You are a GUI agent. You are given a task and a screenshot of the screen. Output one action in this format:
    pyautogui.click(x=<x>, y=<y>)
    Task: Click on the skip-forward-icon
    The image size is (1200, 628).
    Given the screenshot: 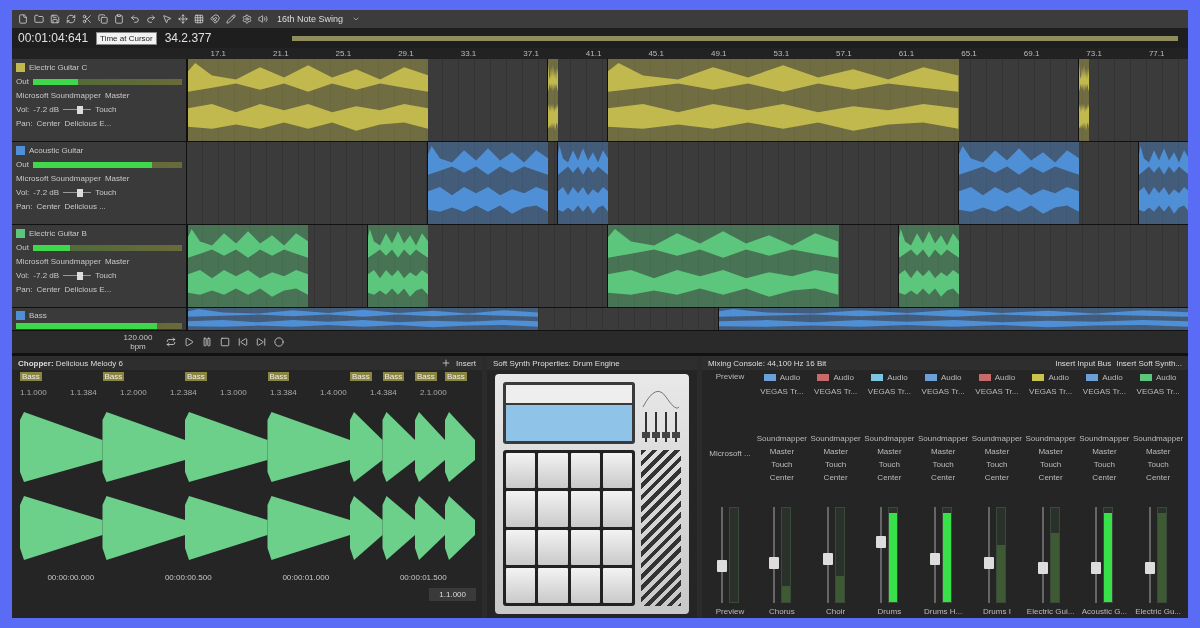 What is the action you would take?
    pyautogui.click(x=261, y=342)
    